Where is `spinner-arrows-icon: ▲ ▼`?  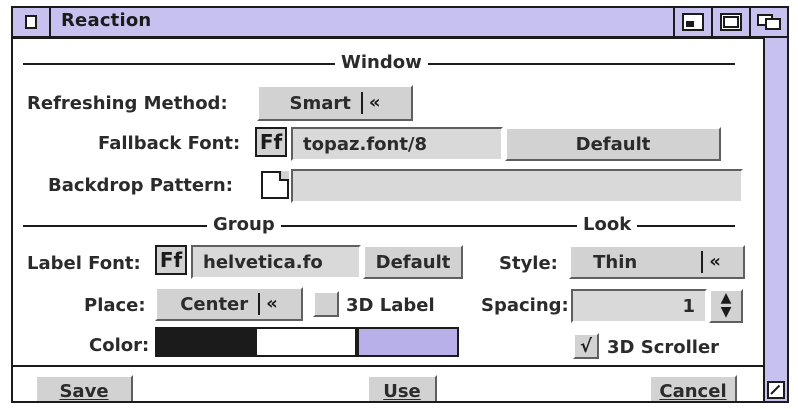 spinner-arrows-icon: ▲ ▼ is located at coordinates (726, 305).